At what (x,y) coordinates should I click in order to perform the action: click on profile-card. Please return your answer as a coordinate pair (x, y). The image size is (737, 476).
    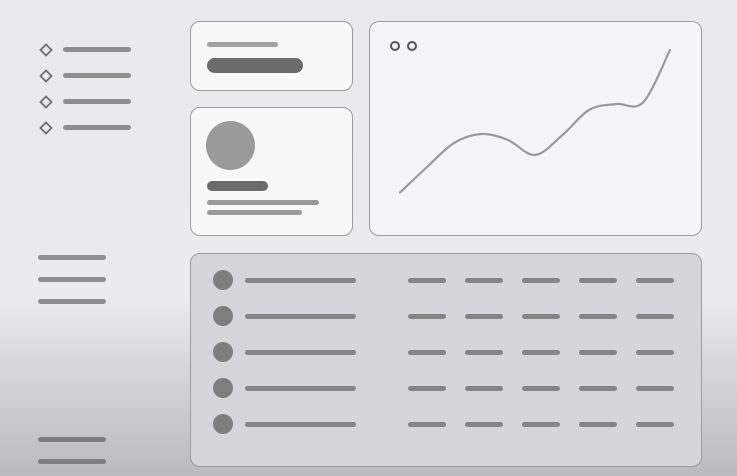
    Looking at the image, I should click on (271, 171).